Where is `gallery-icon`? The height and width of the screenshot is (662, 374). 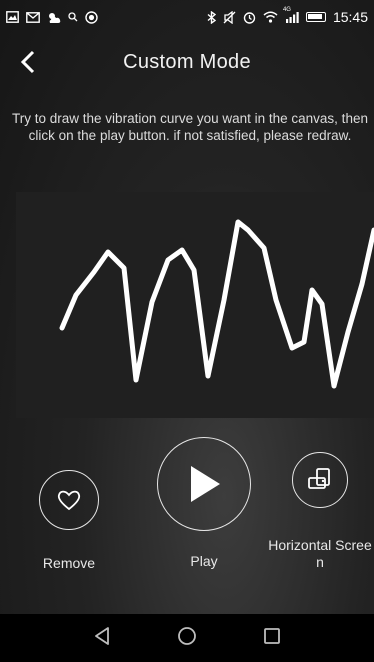
gallery-icon is located at coordinates (12, 17).